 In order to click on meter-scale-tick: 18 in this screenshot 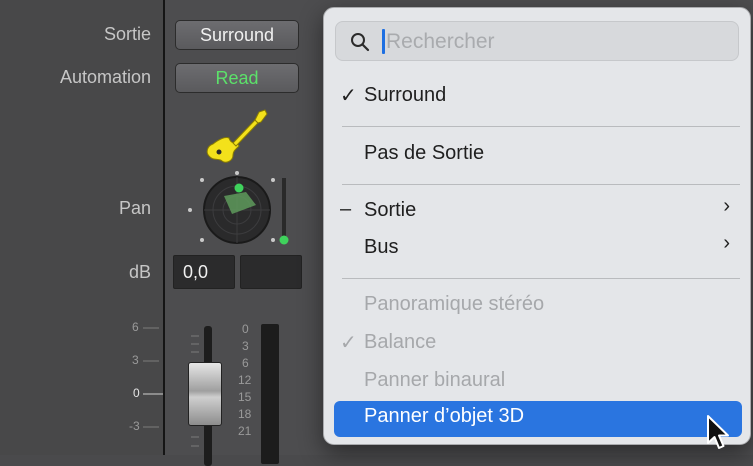, I will do `click(245, 414)`.